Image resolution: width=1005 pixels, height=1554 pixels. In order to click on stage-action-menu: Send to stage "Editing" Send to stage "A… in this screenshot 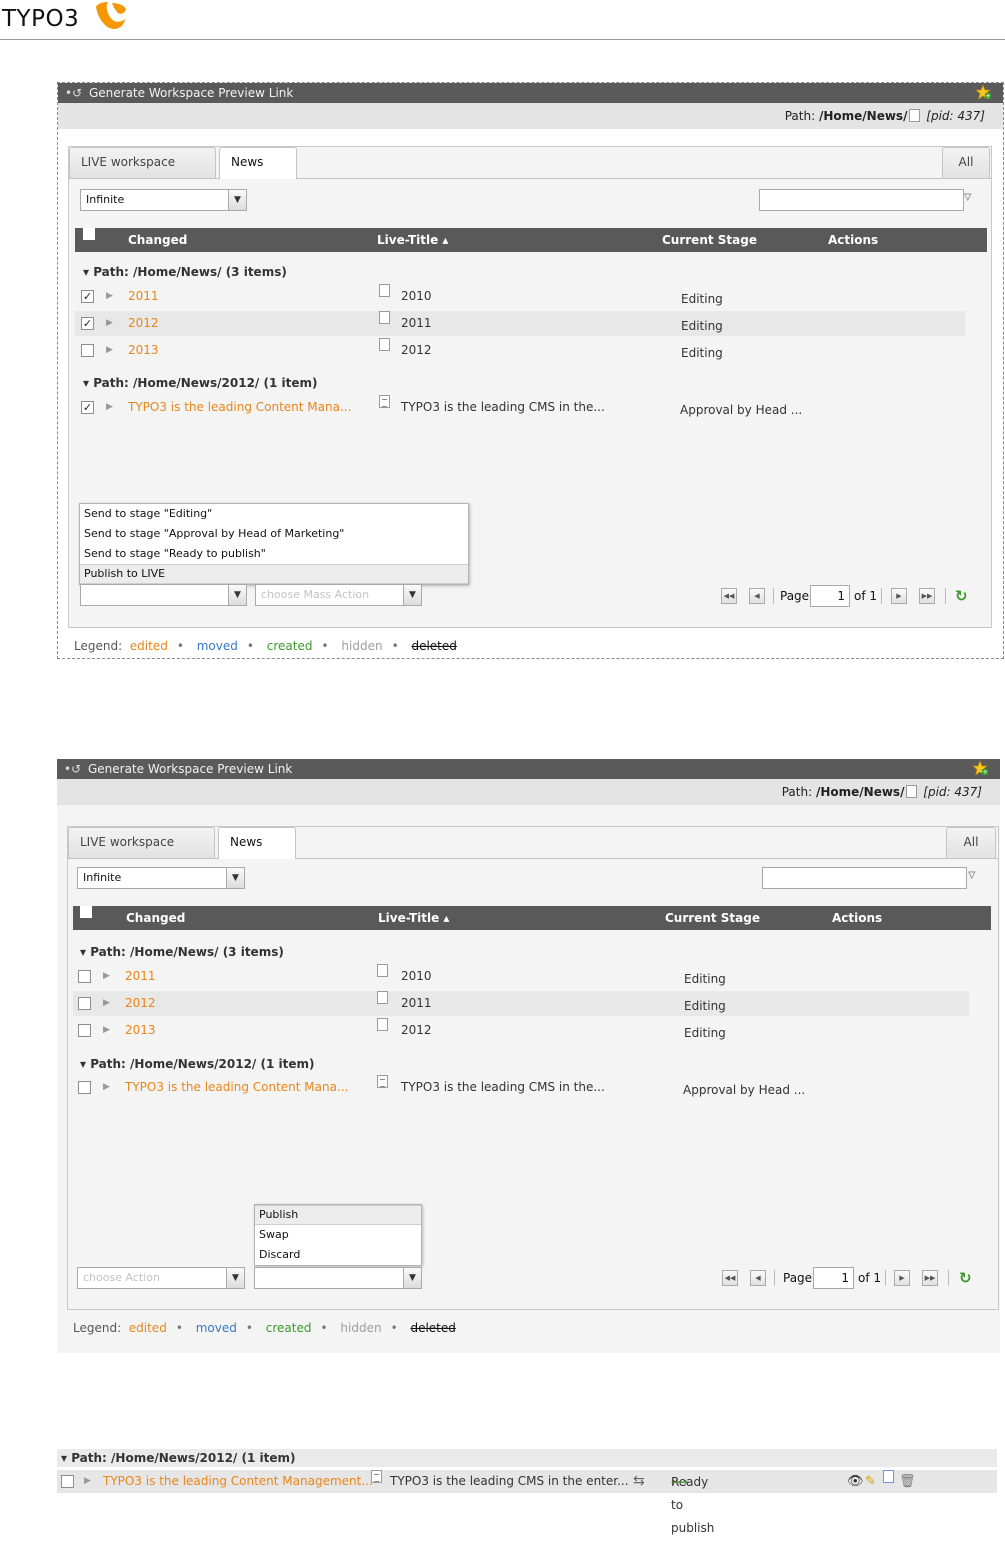, I will do `click(274, 544)`.